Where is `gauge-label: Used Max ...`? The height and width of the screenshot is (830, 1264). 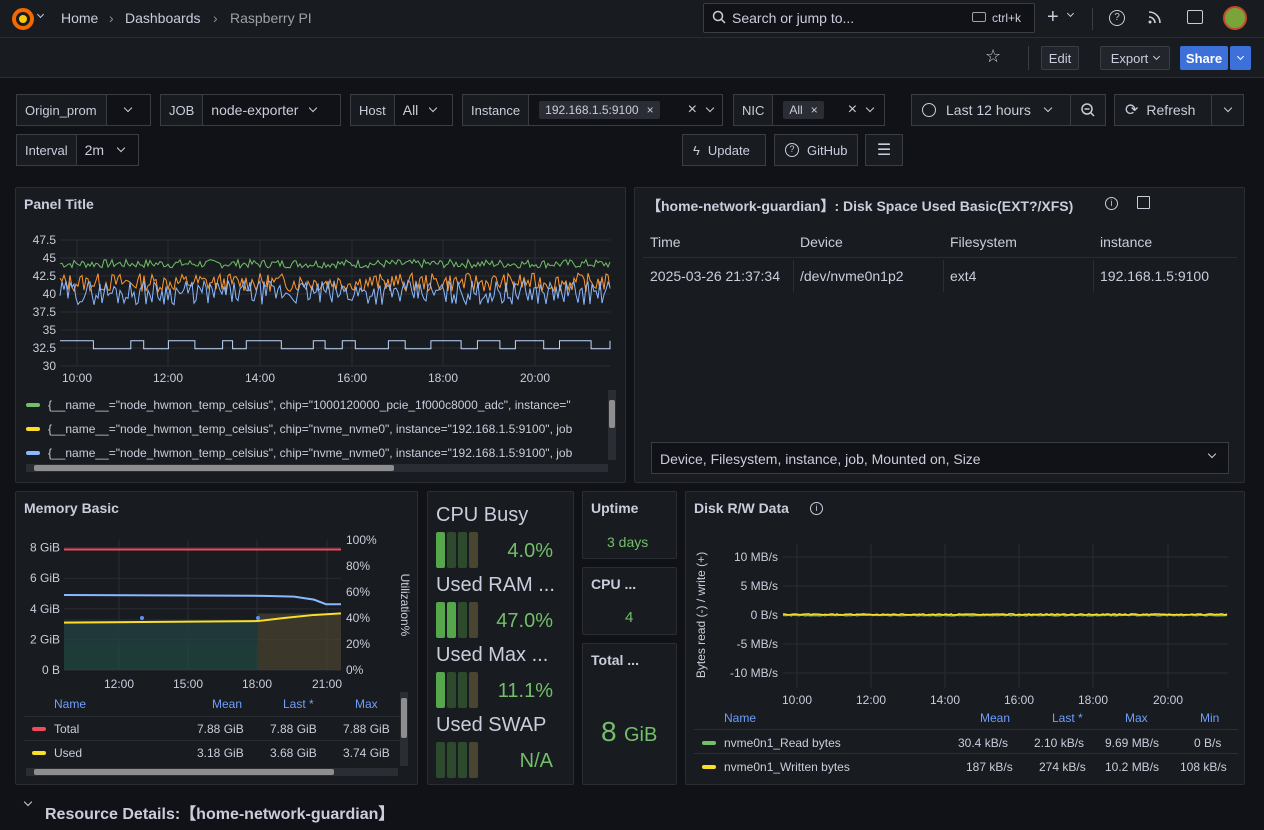 gauge-label: Used Max ... is located at coordinates (492, 655).